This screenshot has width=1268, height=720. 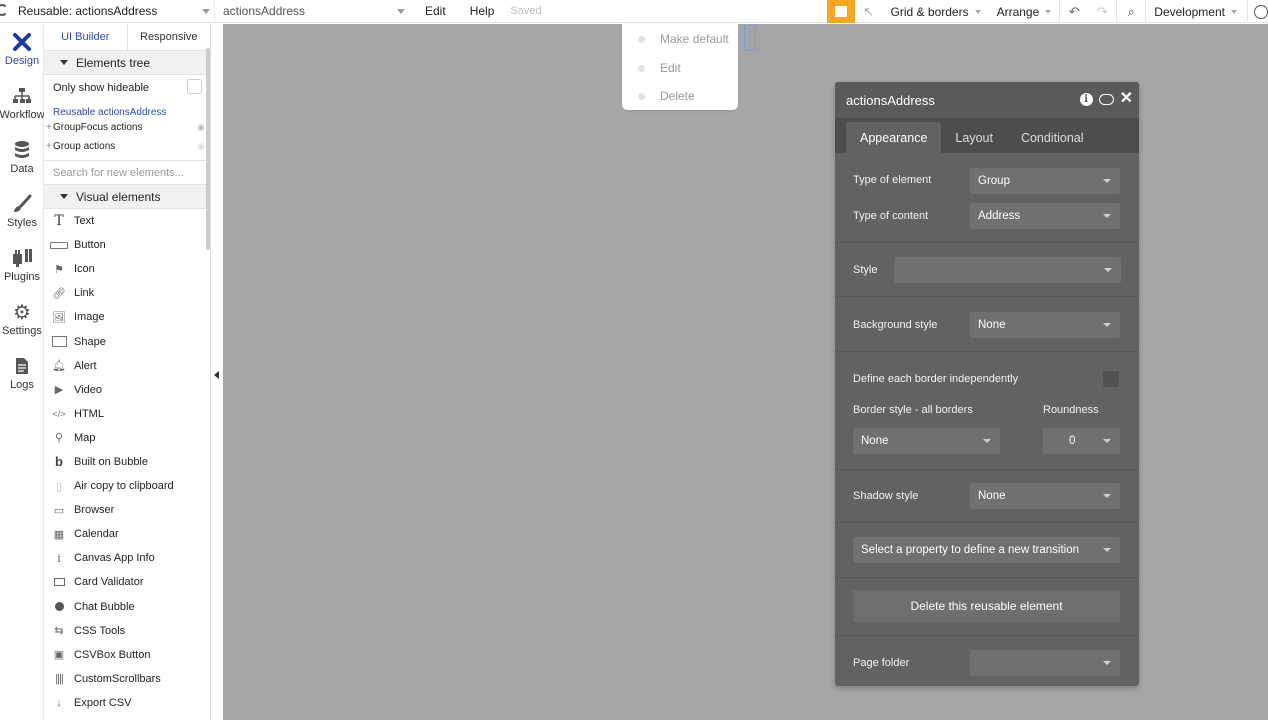 I want to click on close-icon: ✕, so click(x=1126, y=99).